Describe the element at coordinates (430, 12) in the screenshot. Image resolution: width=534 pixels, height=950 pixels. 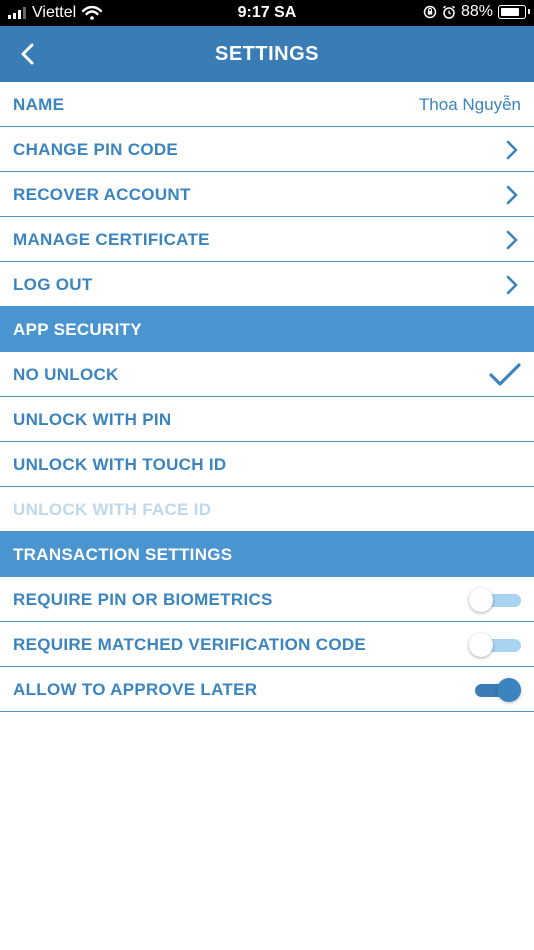
I see `orientation-lock-icon` at that location.